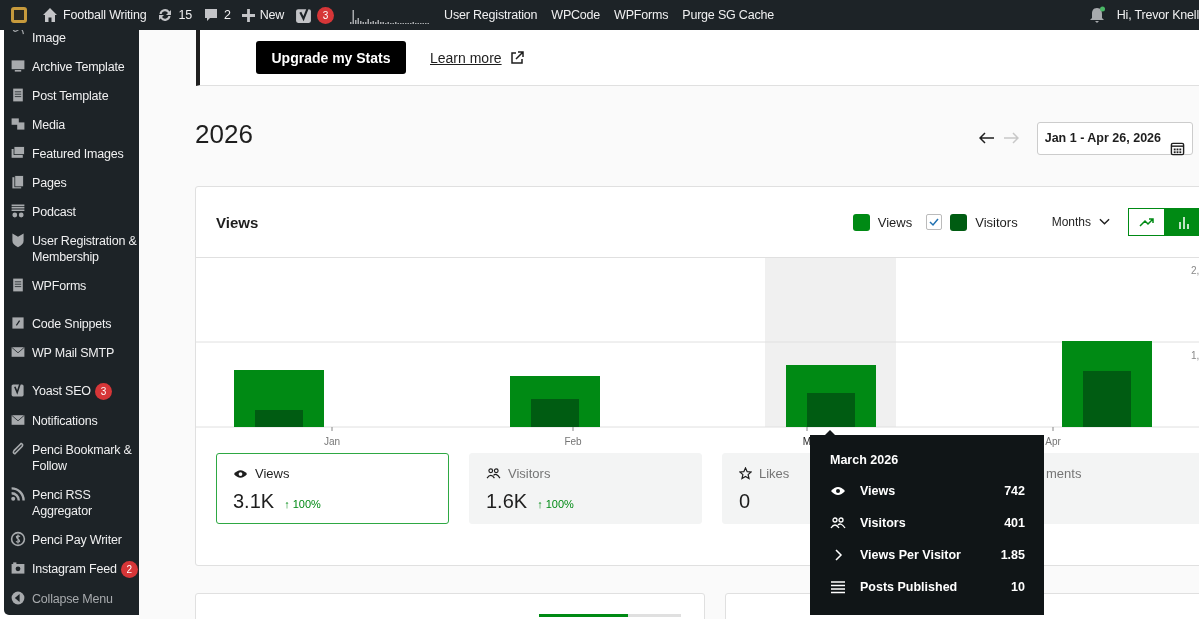  Describe the element at coordinates (18, 352) in the screenshot. I see `mail-icon` at that location.